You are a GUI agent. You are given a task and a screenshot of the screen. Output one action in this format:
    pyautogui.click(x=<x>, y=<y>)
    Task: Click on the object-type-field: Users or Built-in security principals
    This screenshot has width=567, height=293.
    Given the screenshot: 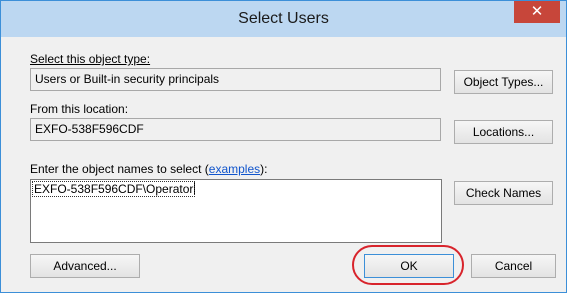 What is the action you would take?
    pyautogui.click(x=235, y=79)
    